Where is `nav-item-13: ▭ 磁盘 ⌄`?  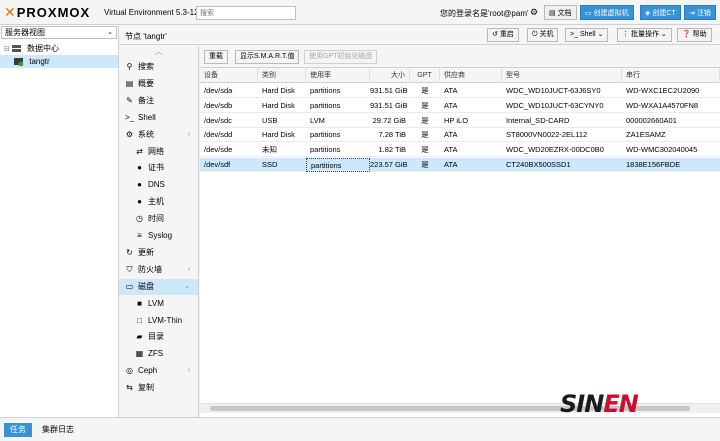
nav-item-13: ▭ 磁盘 ⌄ is located at coordinates (158, 286).